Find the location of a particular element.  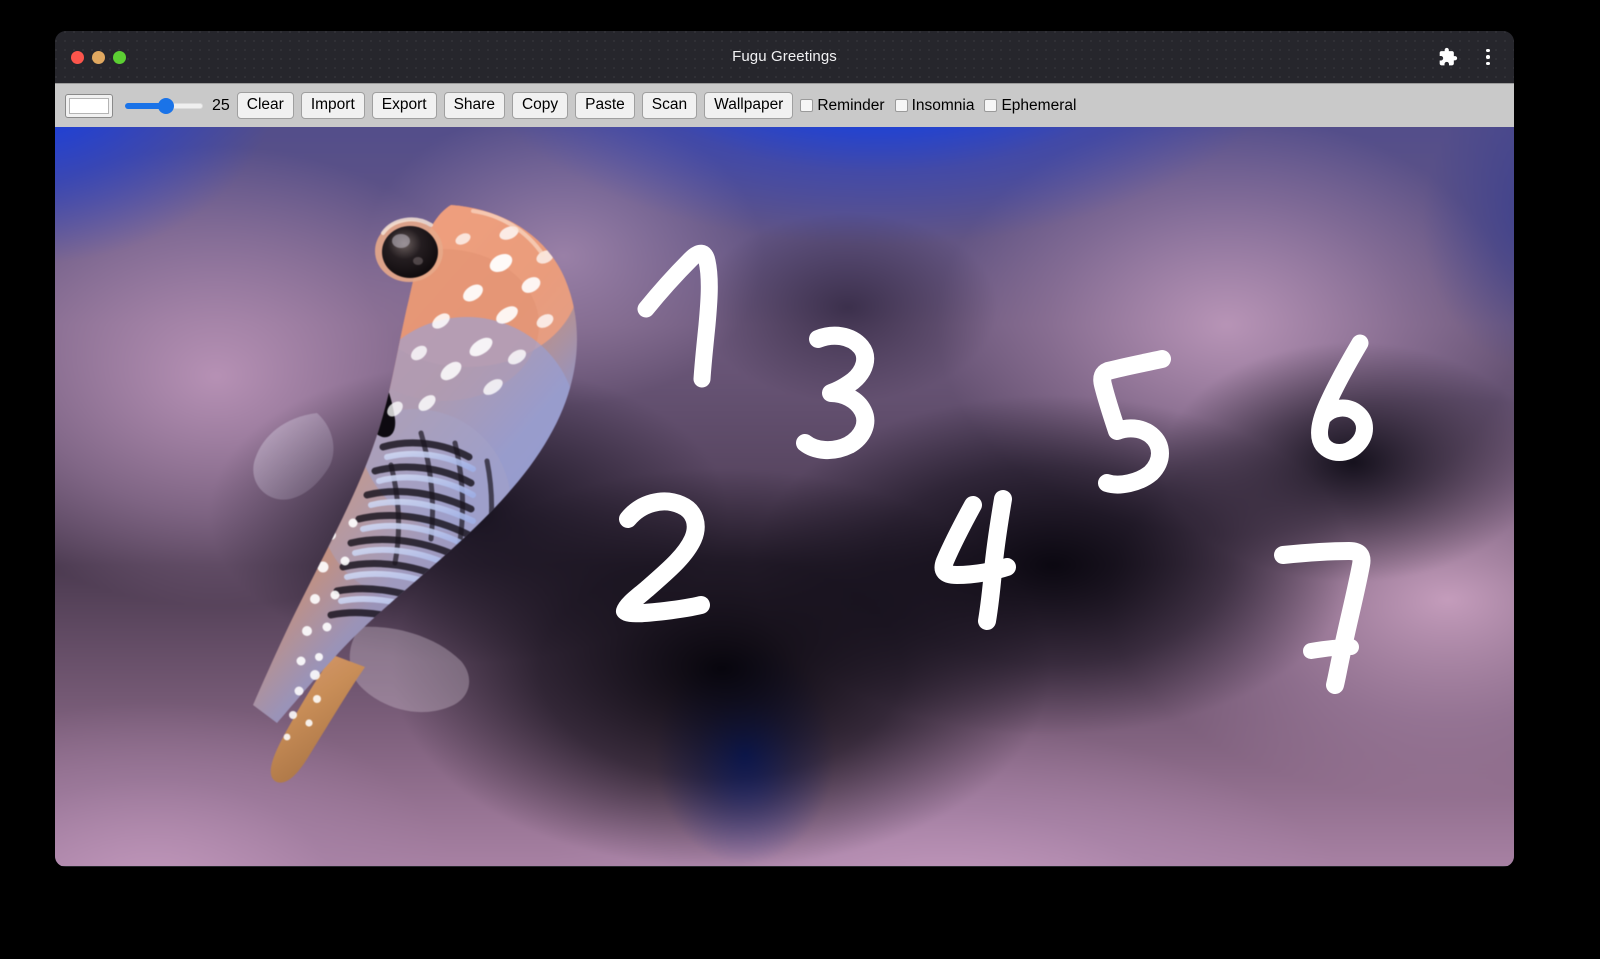

slider-thumb is located at coordinates (166, 105).